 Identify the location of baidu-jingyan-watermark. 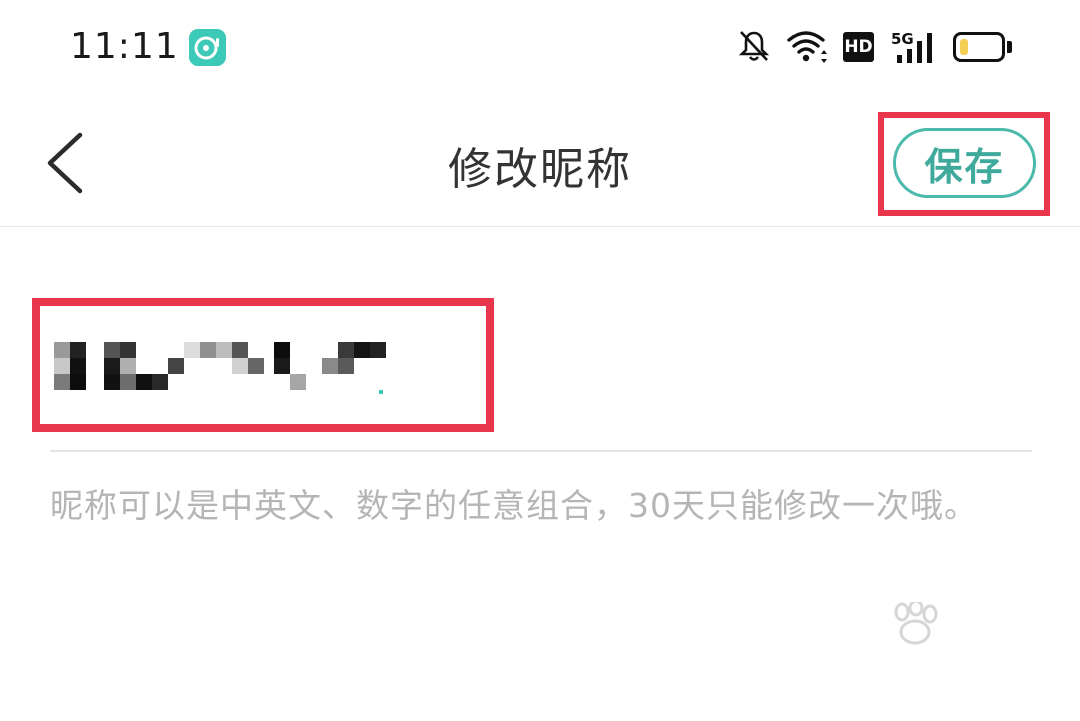
(926, 652).